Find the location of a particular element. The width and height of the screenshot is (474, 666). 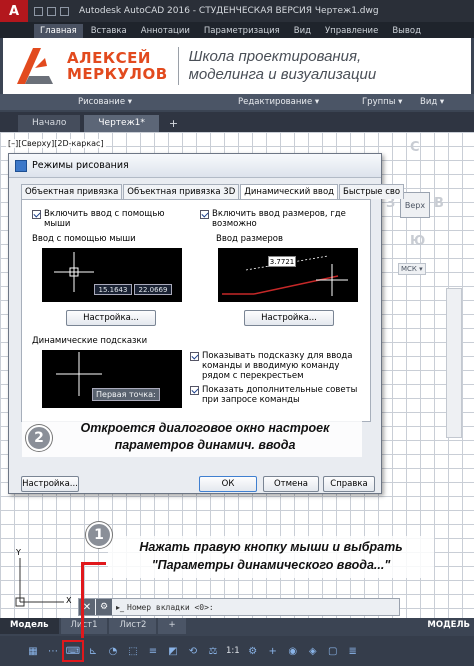

dim-input-label: Ввод размеров is located at coordinates (249, 239).